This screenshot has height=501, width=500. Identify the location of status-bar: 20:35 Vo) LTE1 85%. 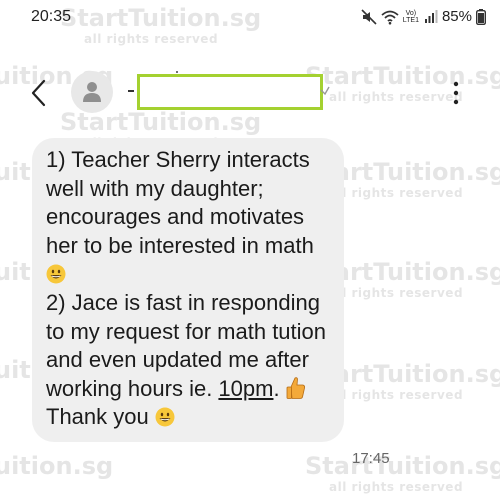
(250, 18).